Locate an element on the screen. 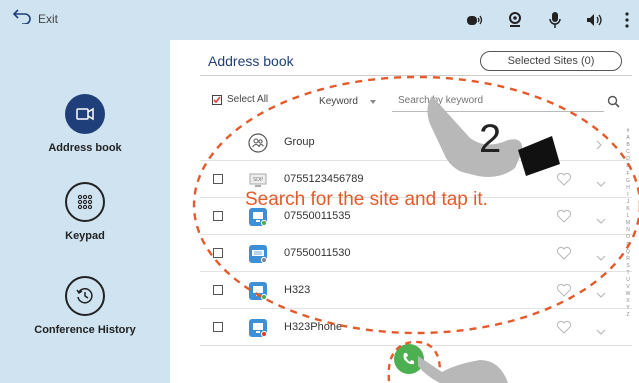  alphabet-letter: # is located at coordinates (628, 131).